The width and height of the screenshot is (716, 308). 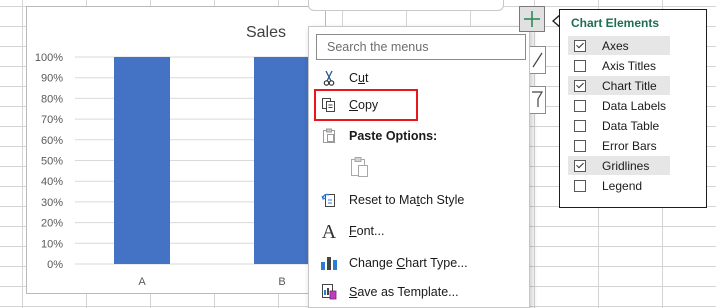 I want to click on chart-element-chart-title: Chart Title, so click(x=619, y=85).